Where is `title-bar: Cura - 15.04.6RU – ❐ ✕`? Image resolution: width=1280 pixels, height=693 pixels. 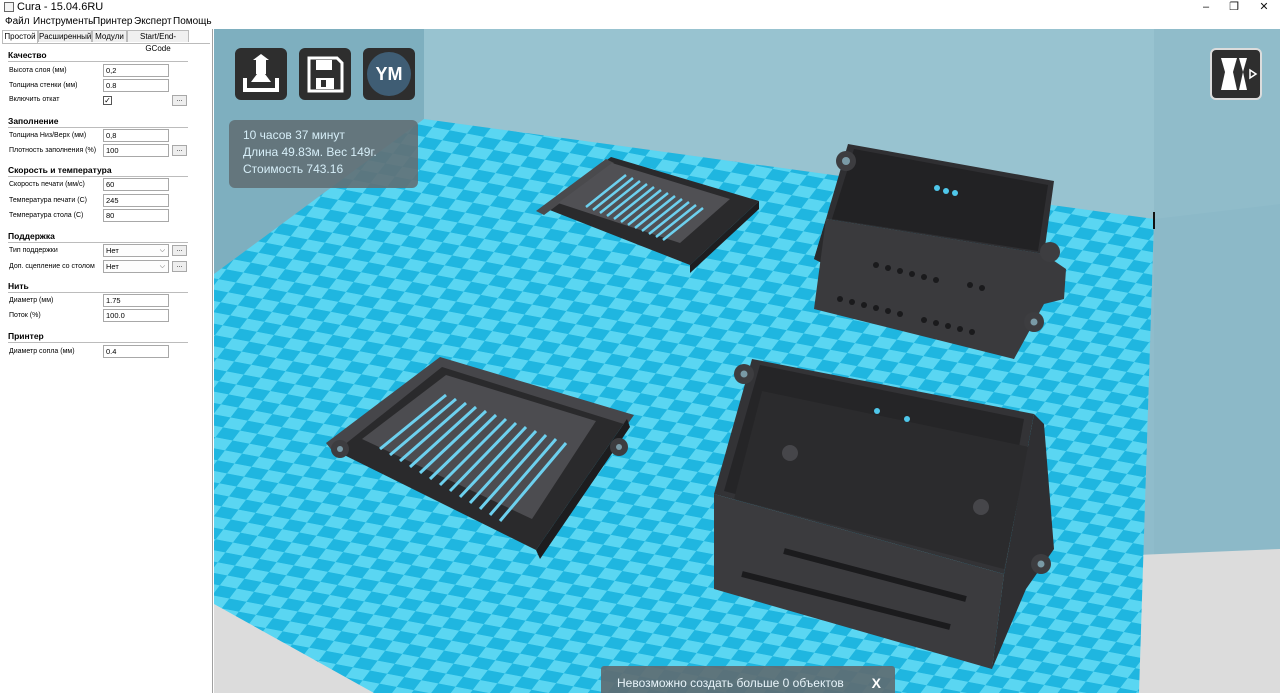
title-bar: Cura - 15.04.6RU – ❐ ✕ is located at coordinates (640, 7).